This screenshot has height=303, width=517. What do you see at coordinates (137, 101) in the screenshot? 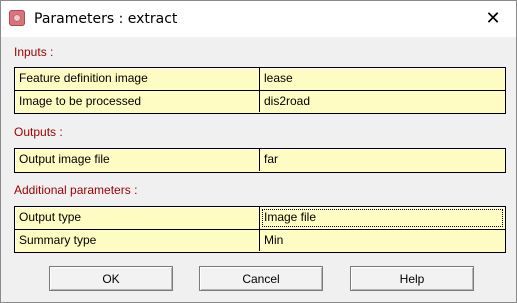
I see `param-name: Image to be processed` at bounding box center [137, 101].